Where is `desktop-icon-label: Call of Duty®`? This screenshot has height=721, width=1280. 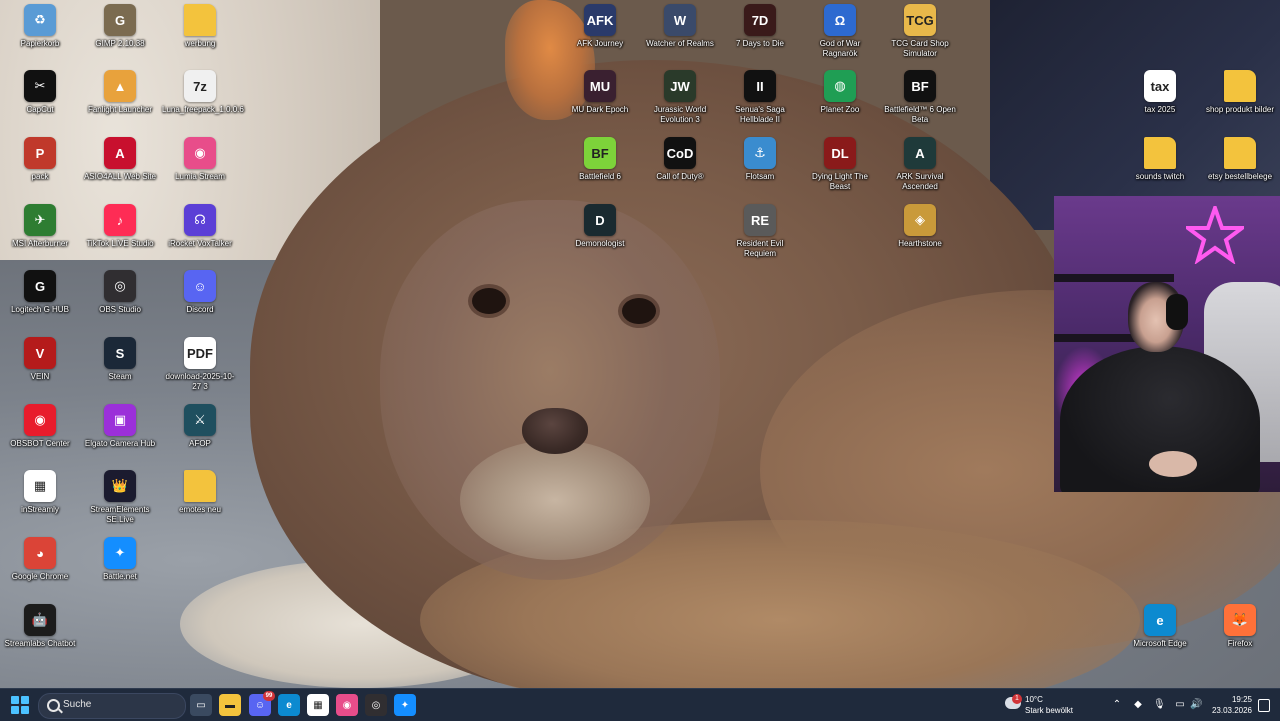
desktop-icon-label: Call of Duty® is located at coordinates (680, 176).